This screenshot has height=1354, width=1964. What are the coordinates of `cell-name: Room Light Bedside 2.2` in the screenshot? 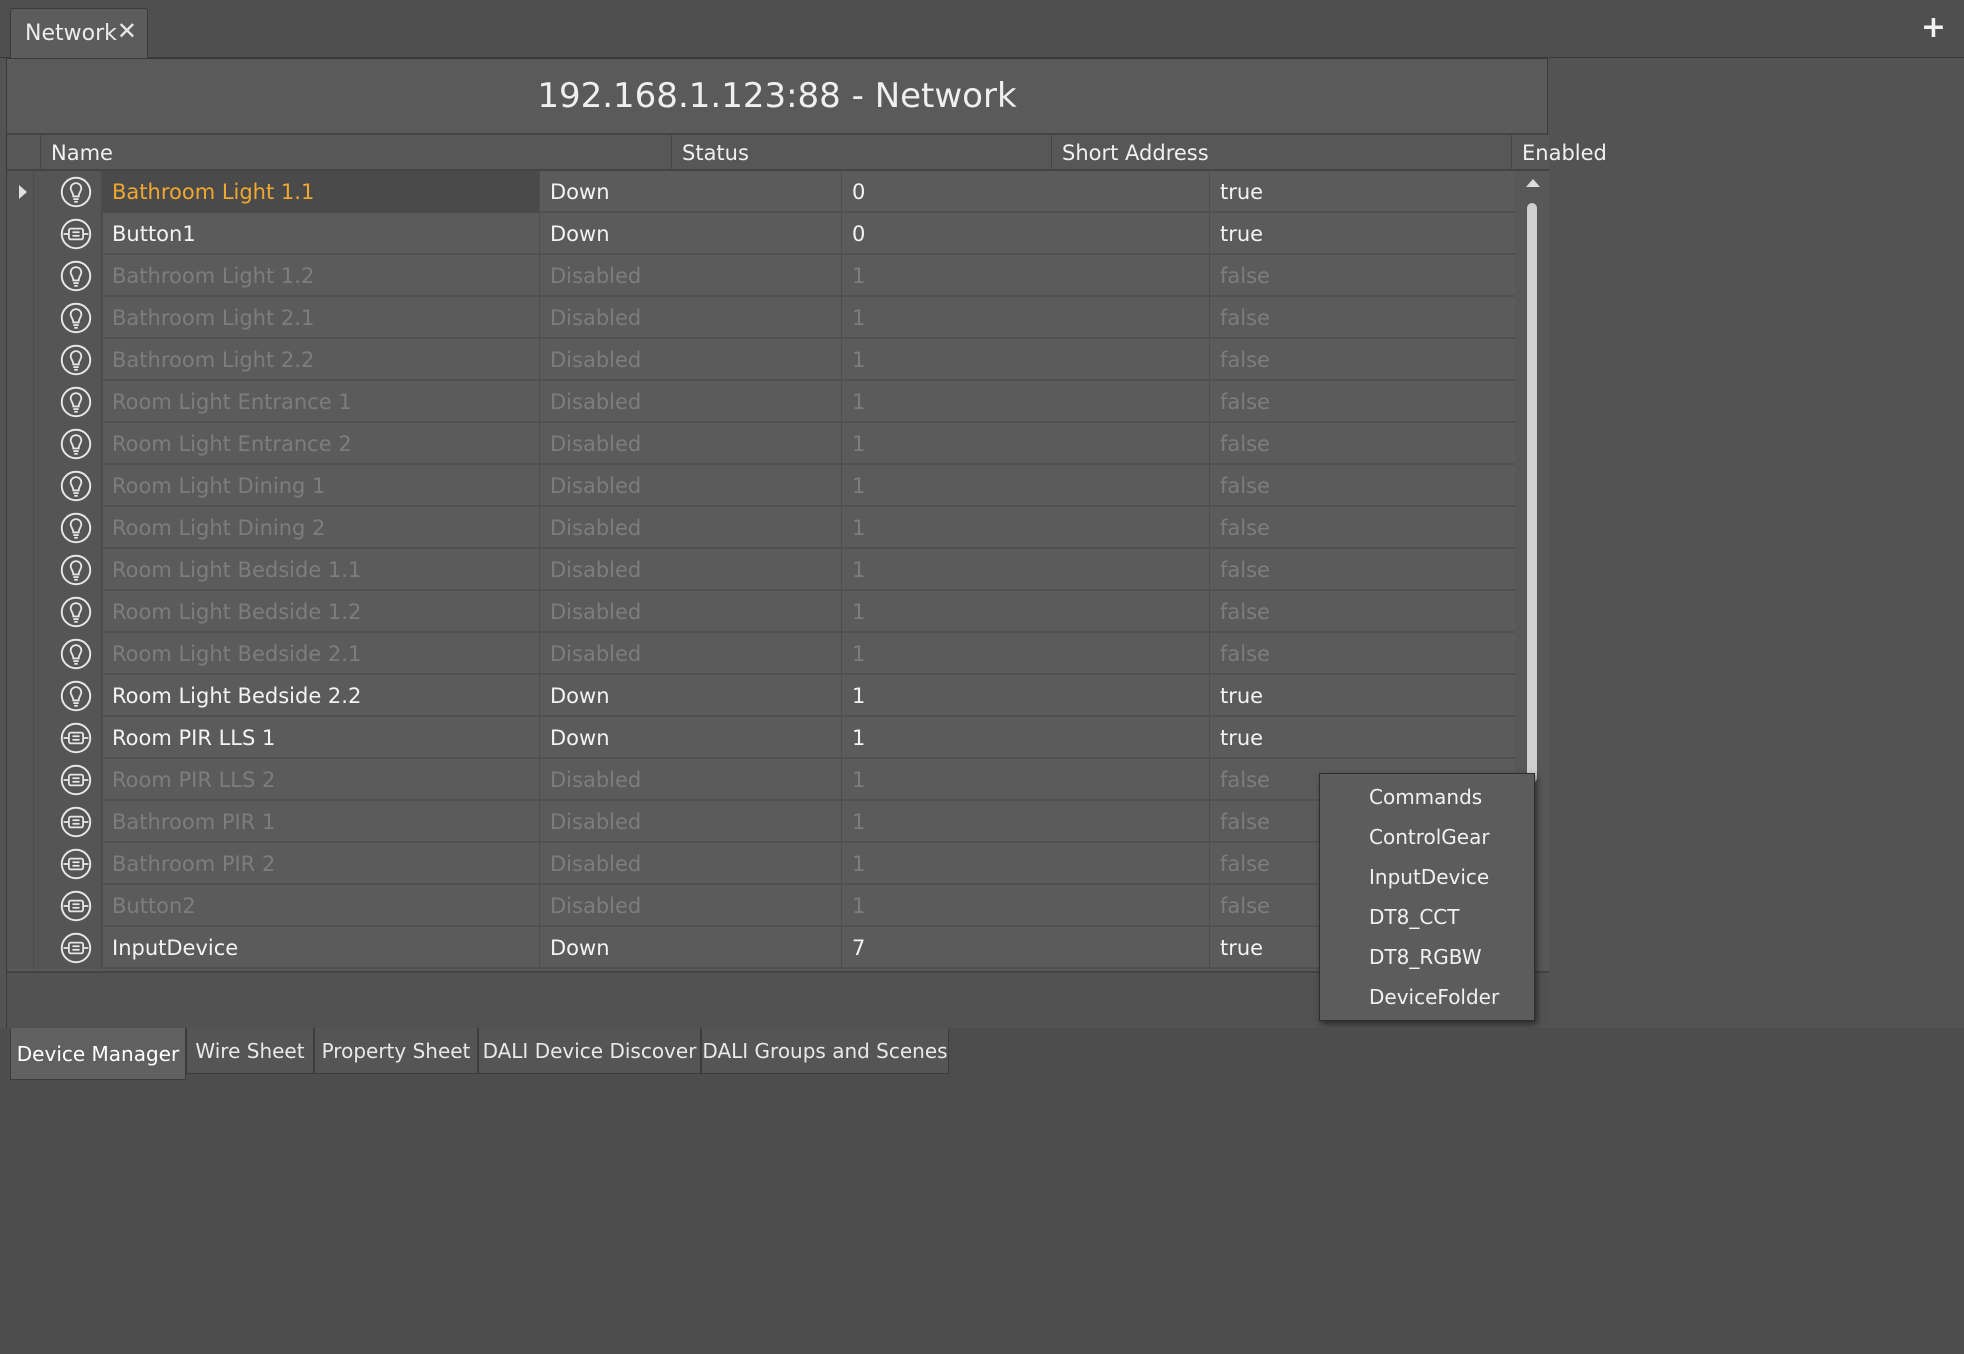 It's located at (320, 696).